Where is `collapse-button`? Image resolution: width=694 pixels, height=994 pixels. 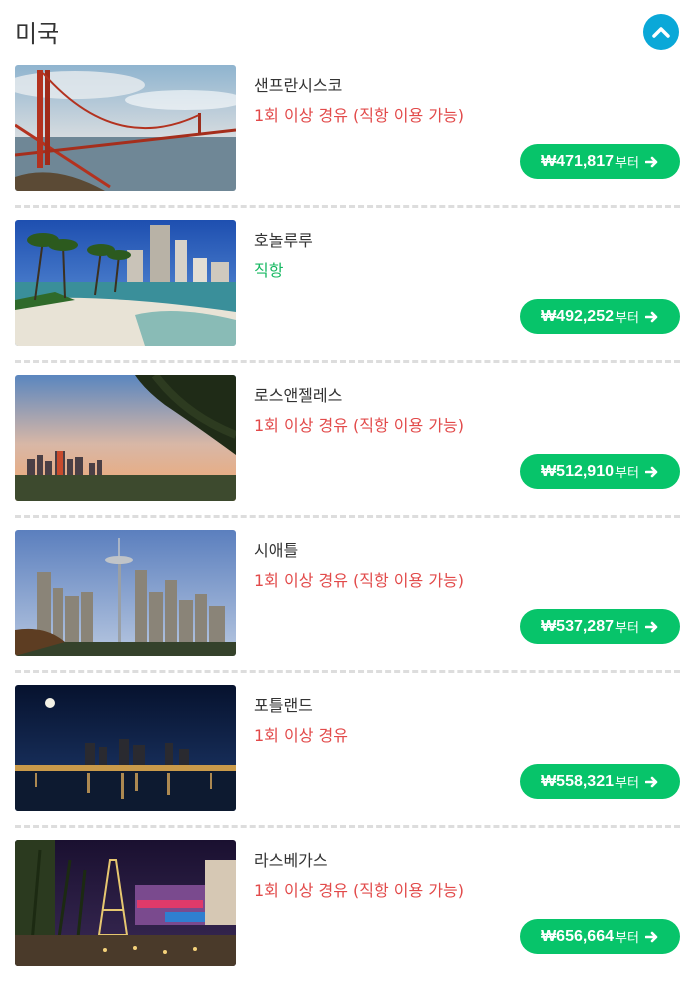 collapse-button is located at coordinates (661, 32).